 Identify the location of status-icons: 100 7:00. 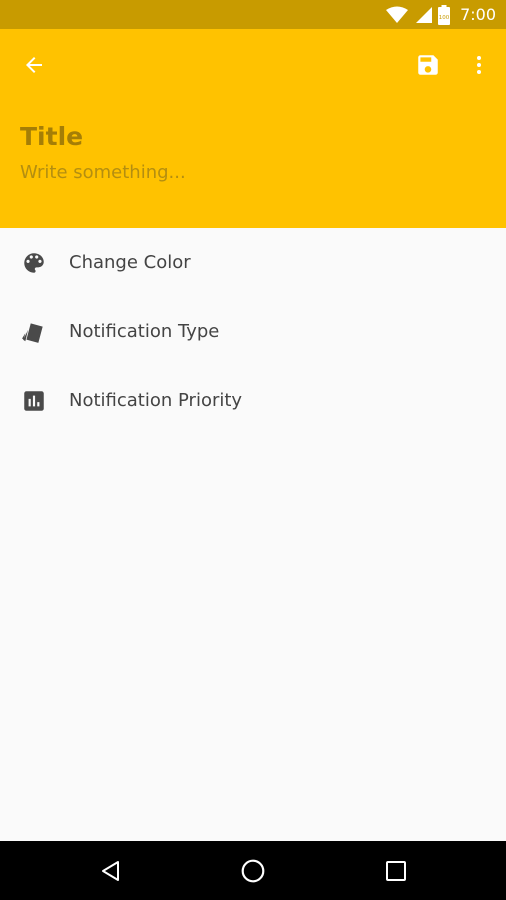
(441, 14).